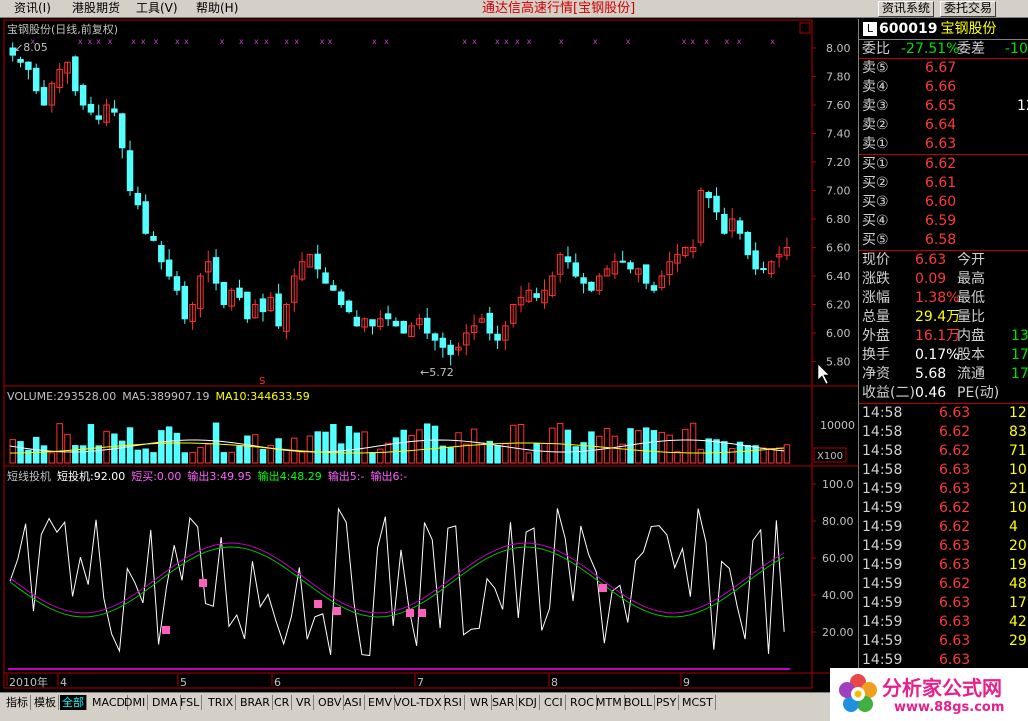 The width and height of the screenshot is (1028, 721). Describe the element at coordinates (838, 248) in the screenshot. I see `price-tick: 6.60` at that location.